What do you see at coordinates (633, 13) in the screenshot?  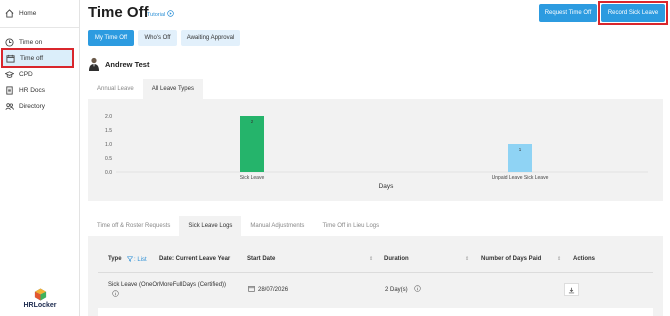 I see `record-sick-leave-button: Record Sick Leave` at bounding box center [633, 13].